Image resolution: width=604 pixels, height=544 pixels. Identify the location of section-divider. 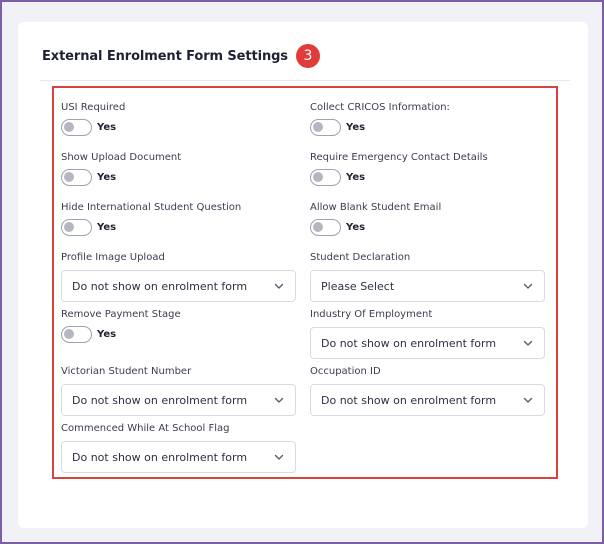
(305, 80).